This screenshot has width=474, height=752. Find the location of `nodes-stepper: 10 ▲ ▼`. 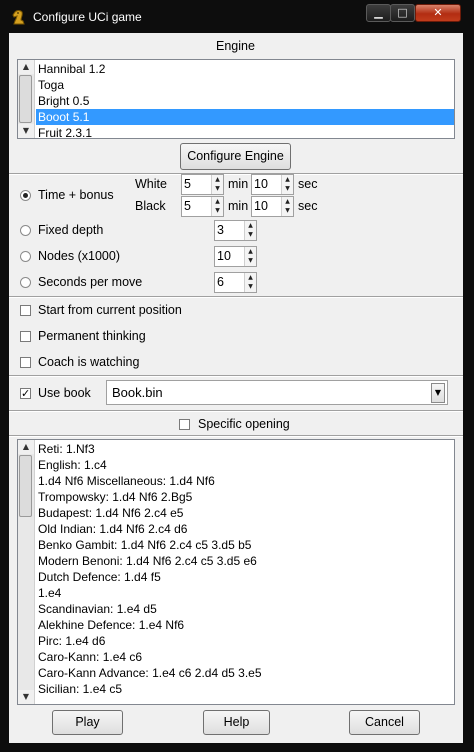

nodes-stepper: 10 ▲ ▼ is located at coordinates (235, 256).